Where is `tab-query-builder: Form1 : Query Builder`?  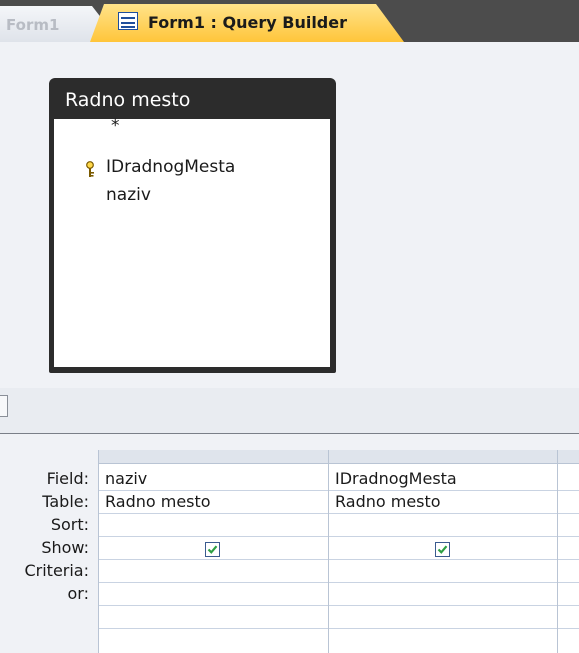
tab-query-builder: Form1 : Query Builder is located at coordinates (247, 23).